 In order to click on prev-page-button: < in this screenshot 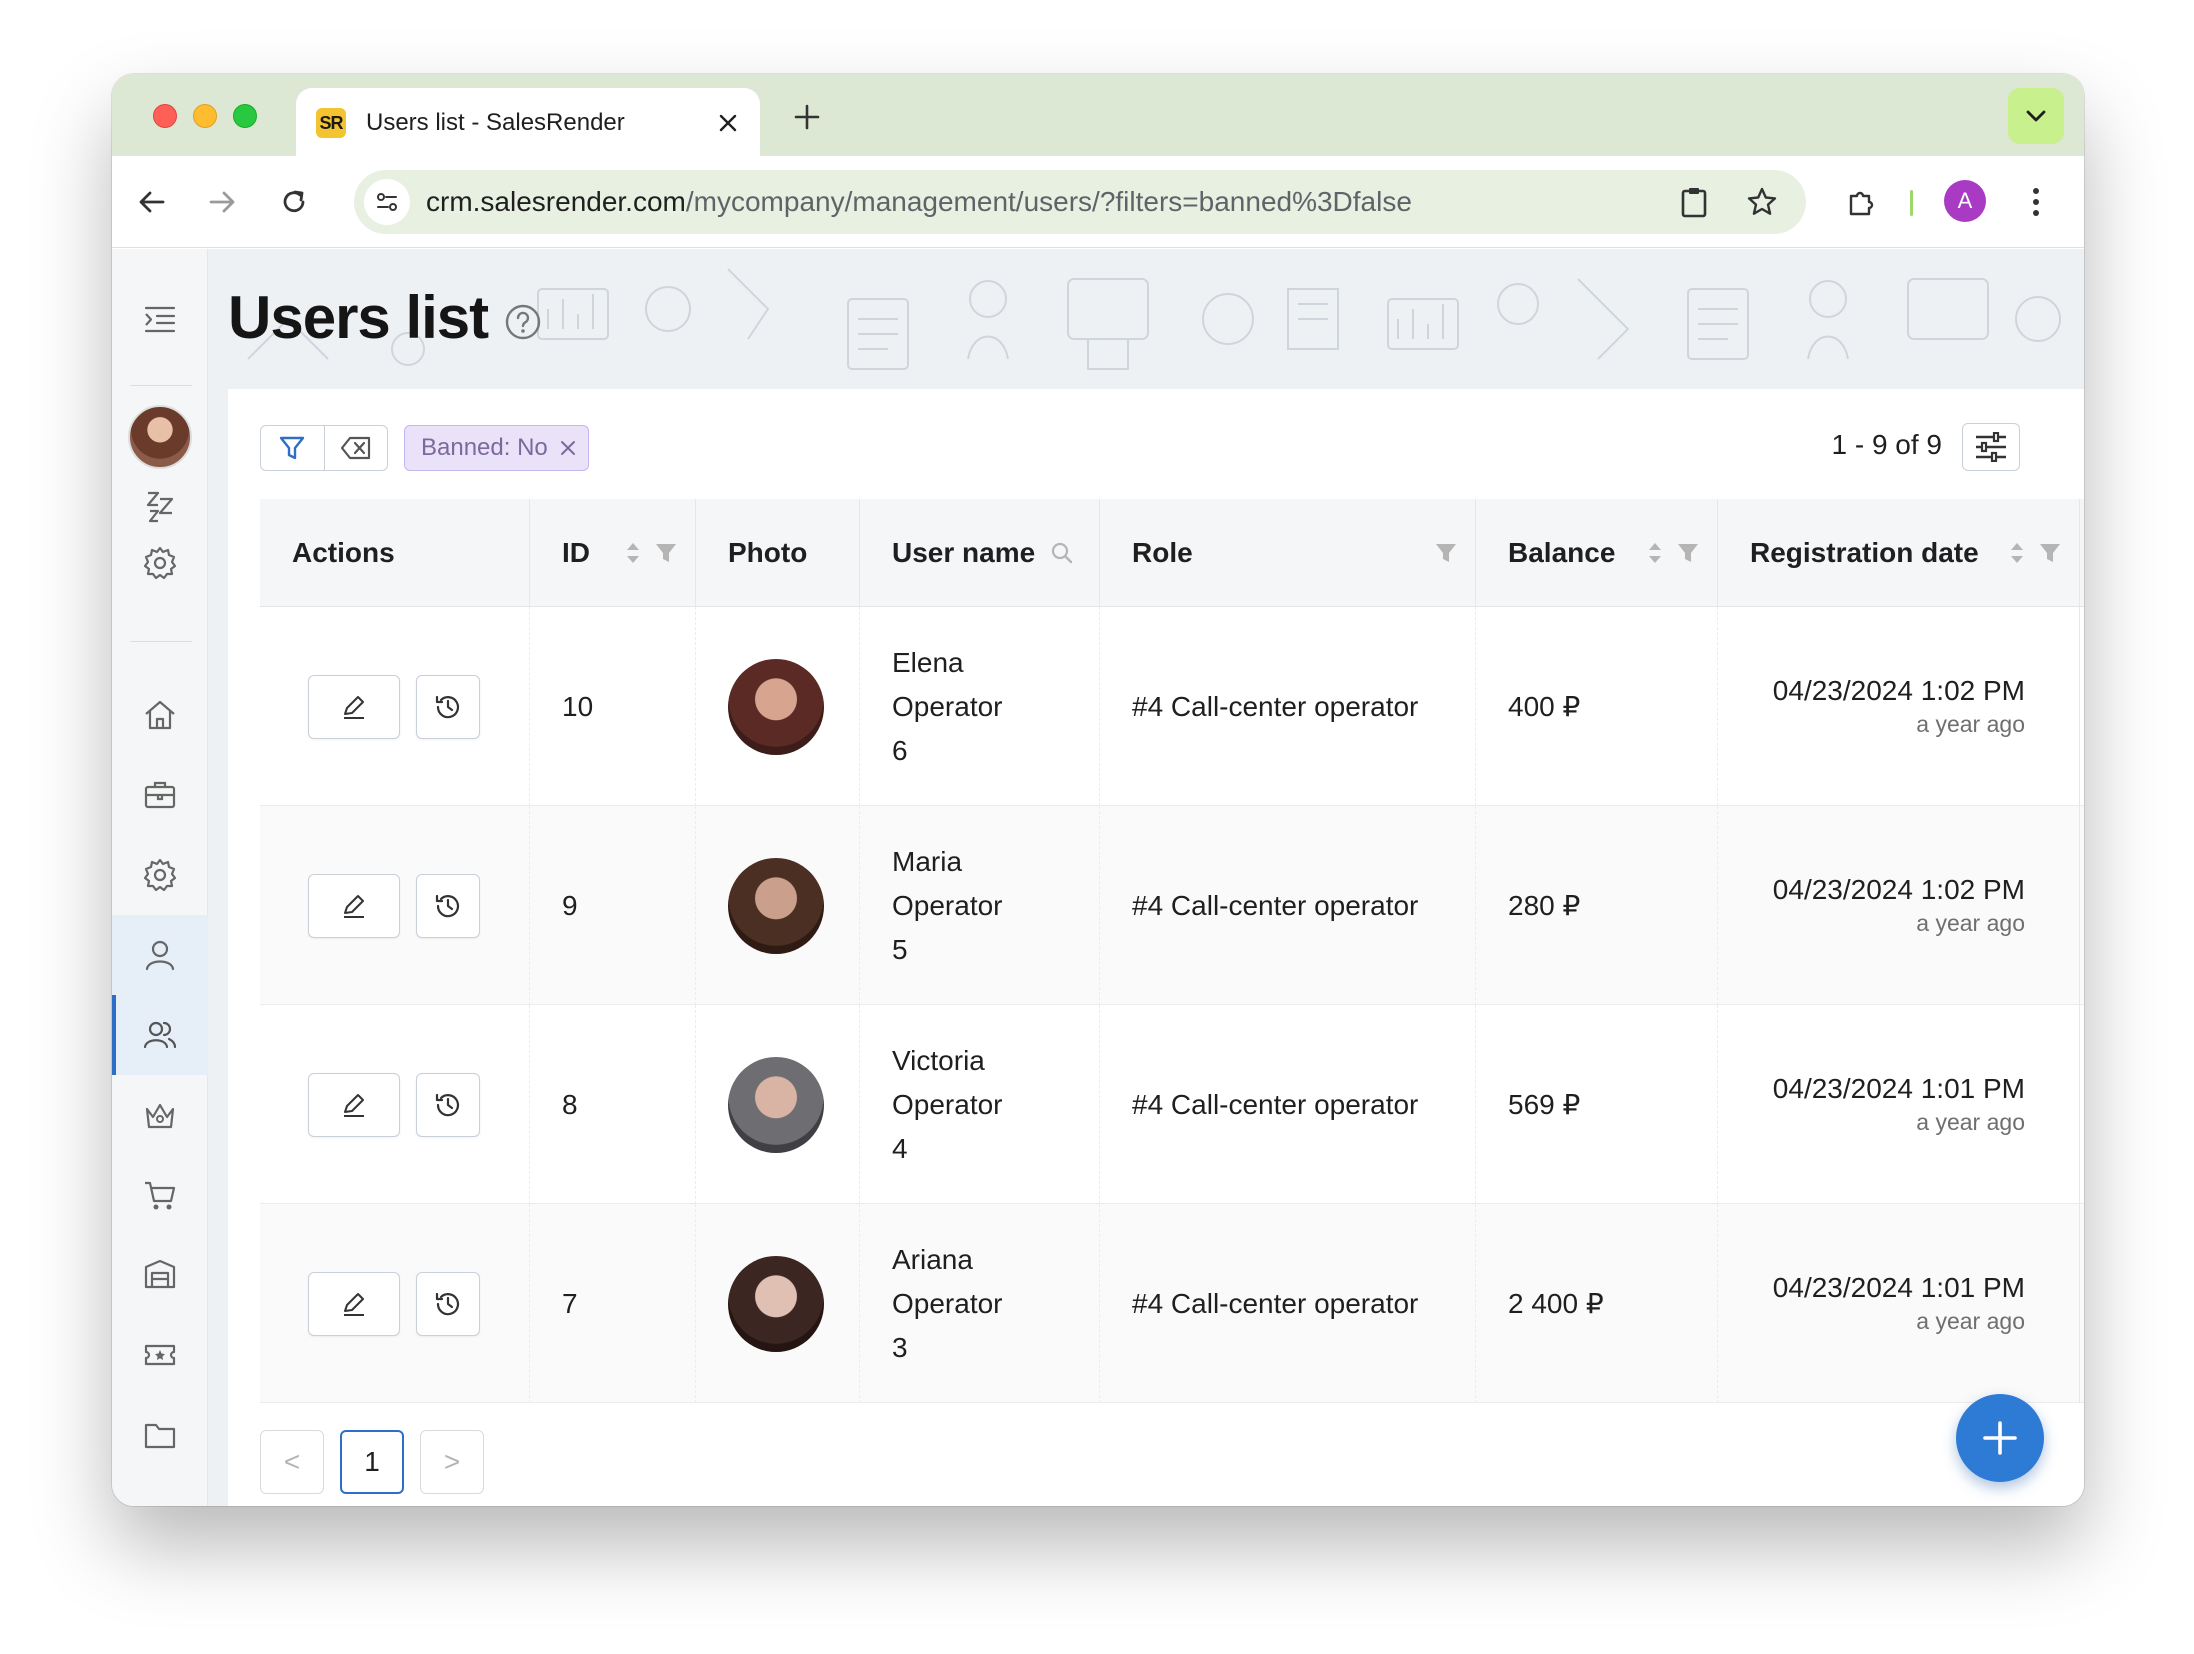, I will do `click(292, 1462)`.